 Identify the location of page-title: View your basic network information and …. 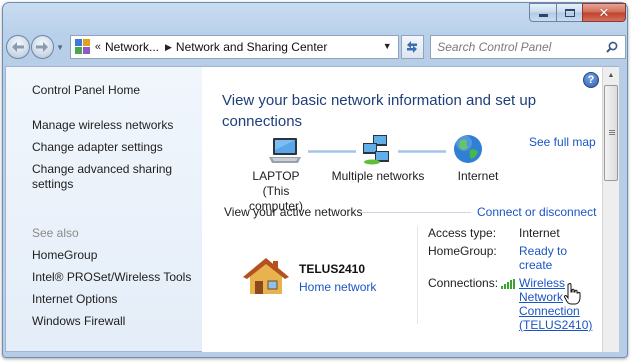
(379, 111).